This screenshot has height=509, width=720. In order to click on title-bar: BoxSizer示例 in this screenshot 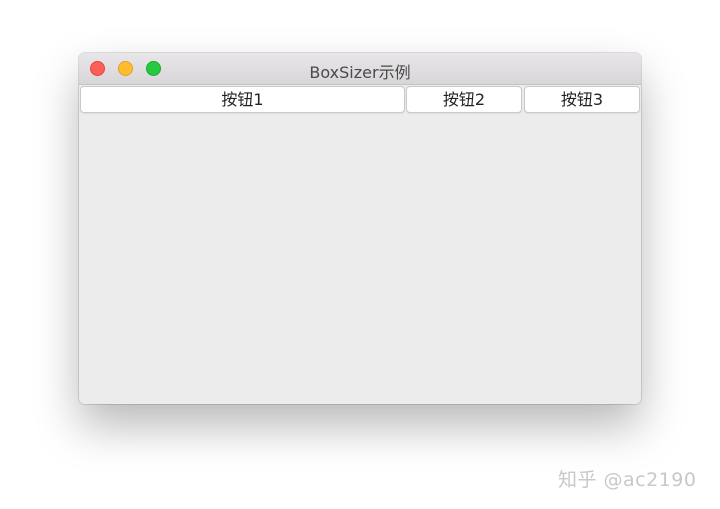, I will do `click(360, 69)`.